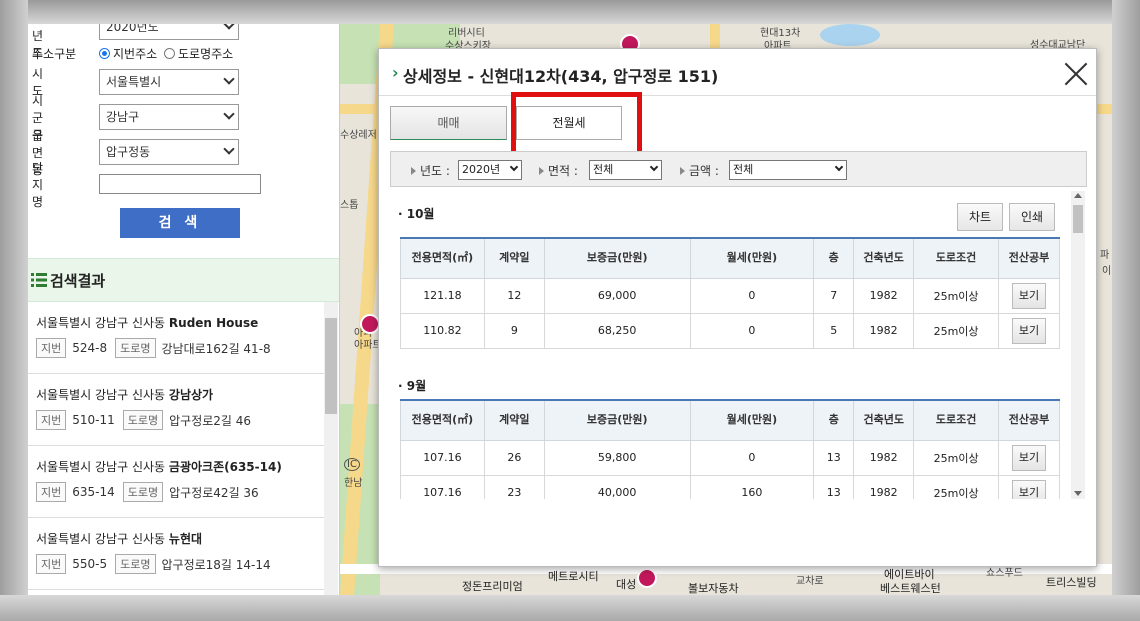  Describe the element at coordinates (558, 170) in the screenshot. I see `area-filter-label: 면적 :` at that location.